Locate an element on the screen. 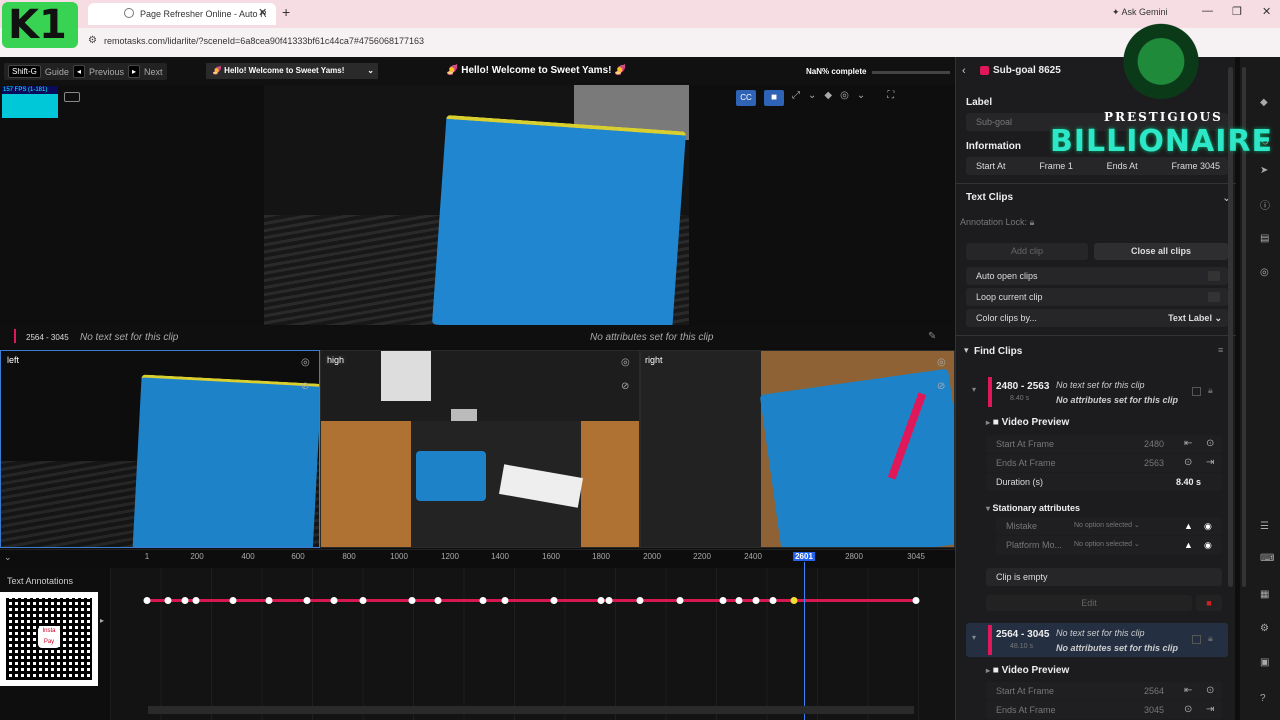 The width and height of the screenshot is (1280, 720). info-icon: ⓘ is located at coordinates (1265, 204).